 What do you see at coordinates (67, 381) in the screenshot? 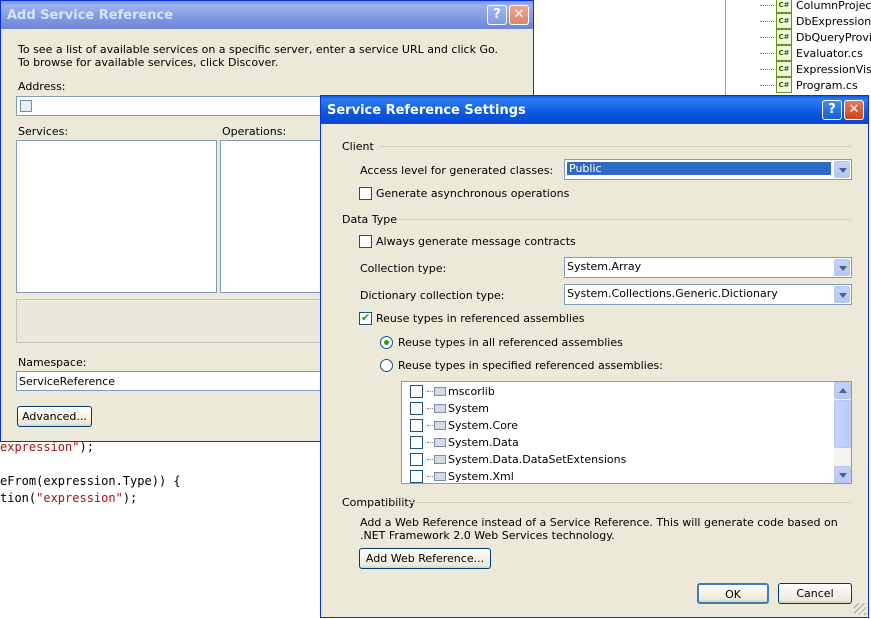
I see `namespace-value: ServiceReference` at bounding box center [67, 381].